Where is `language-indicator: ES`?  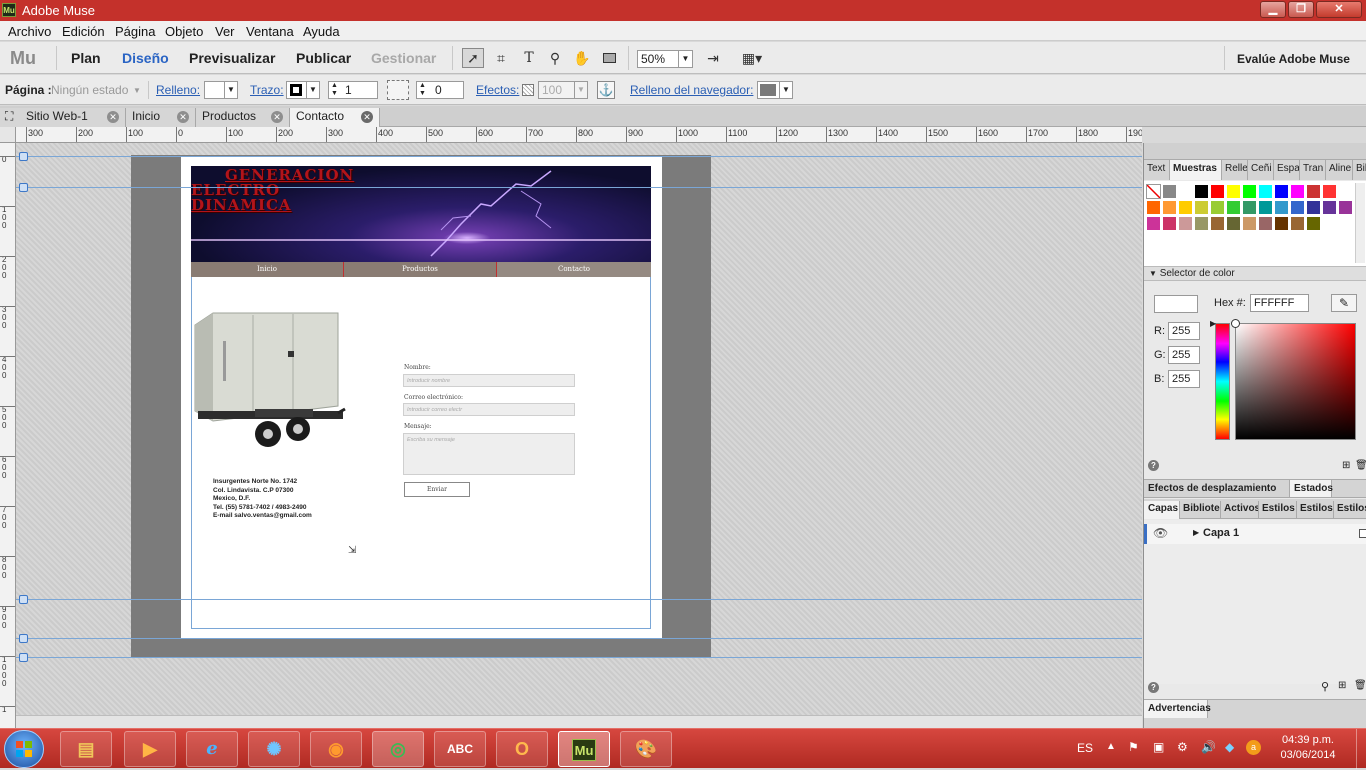
language-indicator: ES is located at coordinates (1085, 748).